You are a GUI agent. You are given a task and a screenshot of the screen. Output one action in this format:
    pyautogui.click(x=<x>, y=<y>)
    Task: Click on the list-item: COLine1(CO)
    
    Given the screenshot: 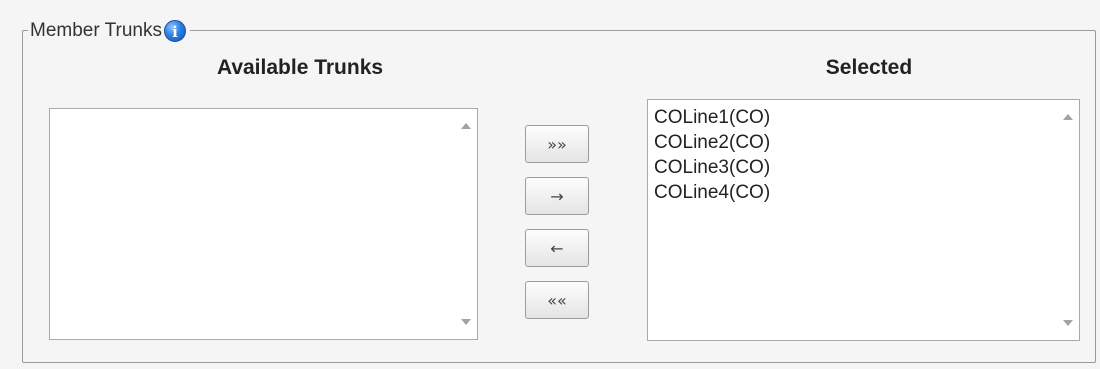 What is the action you would take?
    pyautogui.click(x=712, y=117)
    